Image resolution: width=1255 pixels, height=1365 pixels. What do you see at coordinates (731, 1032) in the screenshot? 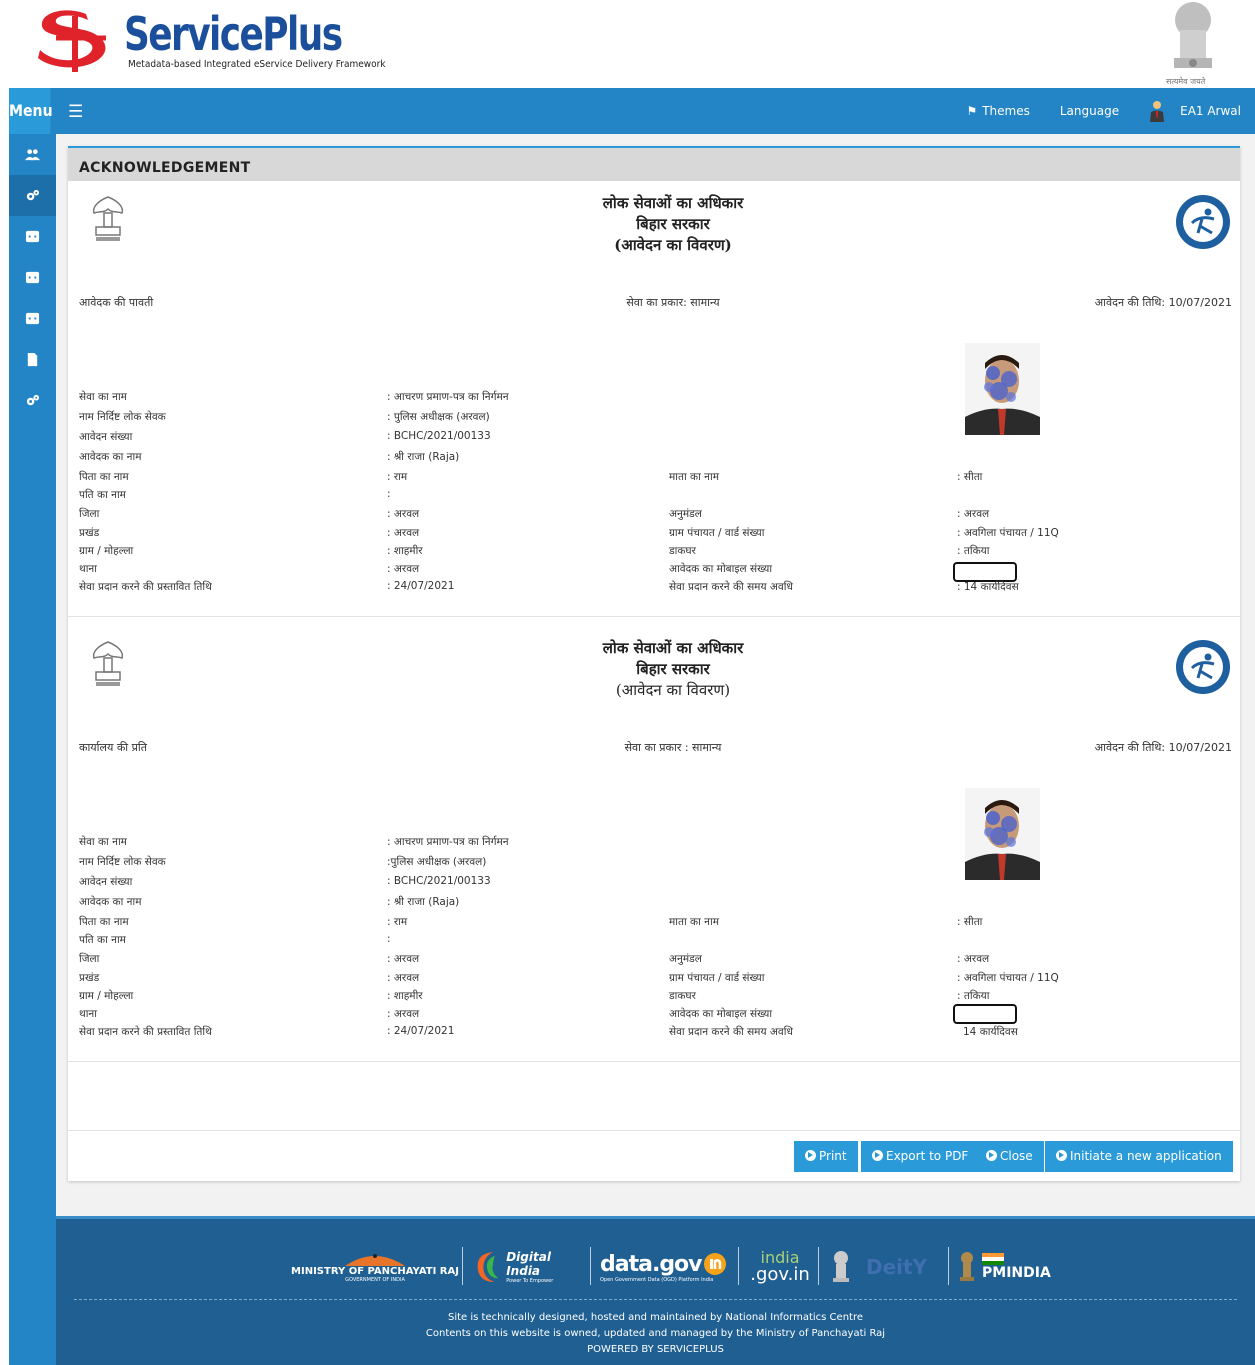
I see `service-period-label: सेवा प्रदान करने की समय अवधि` at bounding box center [731, 1032].